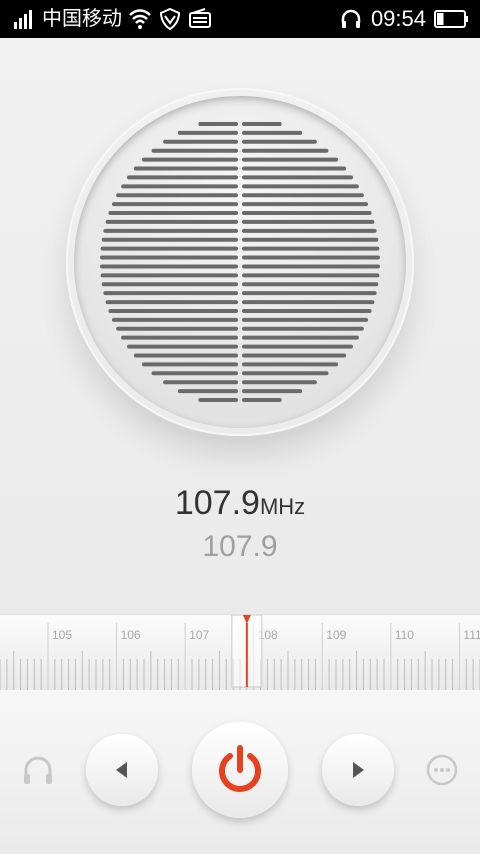 The height and width of the screenshot is (854, 480). What do you see at coordinates (62, 635) in the screenshot?
I see `dial-label: 105` at bounding box center [62, 635].